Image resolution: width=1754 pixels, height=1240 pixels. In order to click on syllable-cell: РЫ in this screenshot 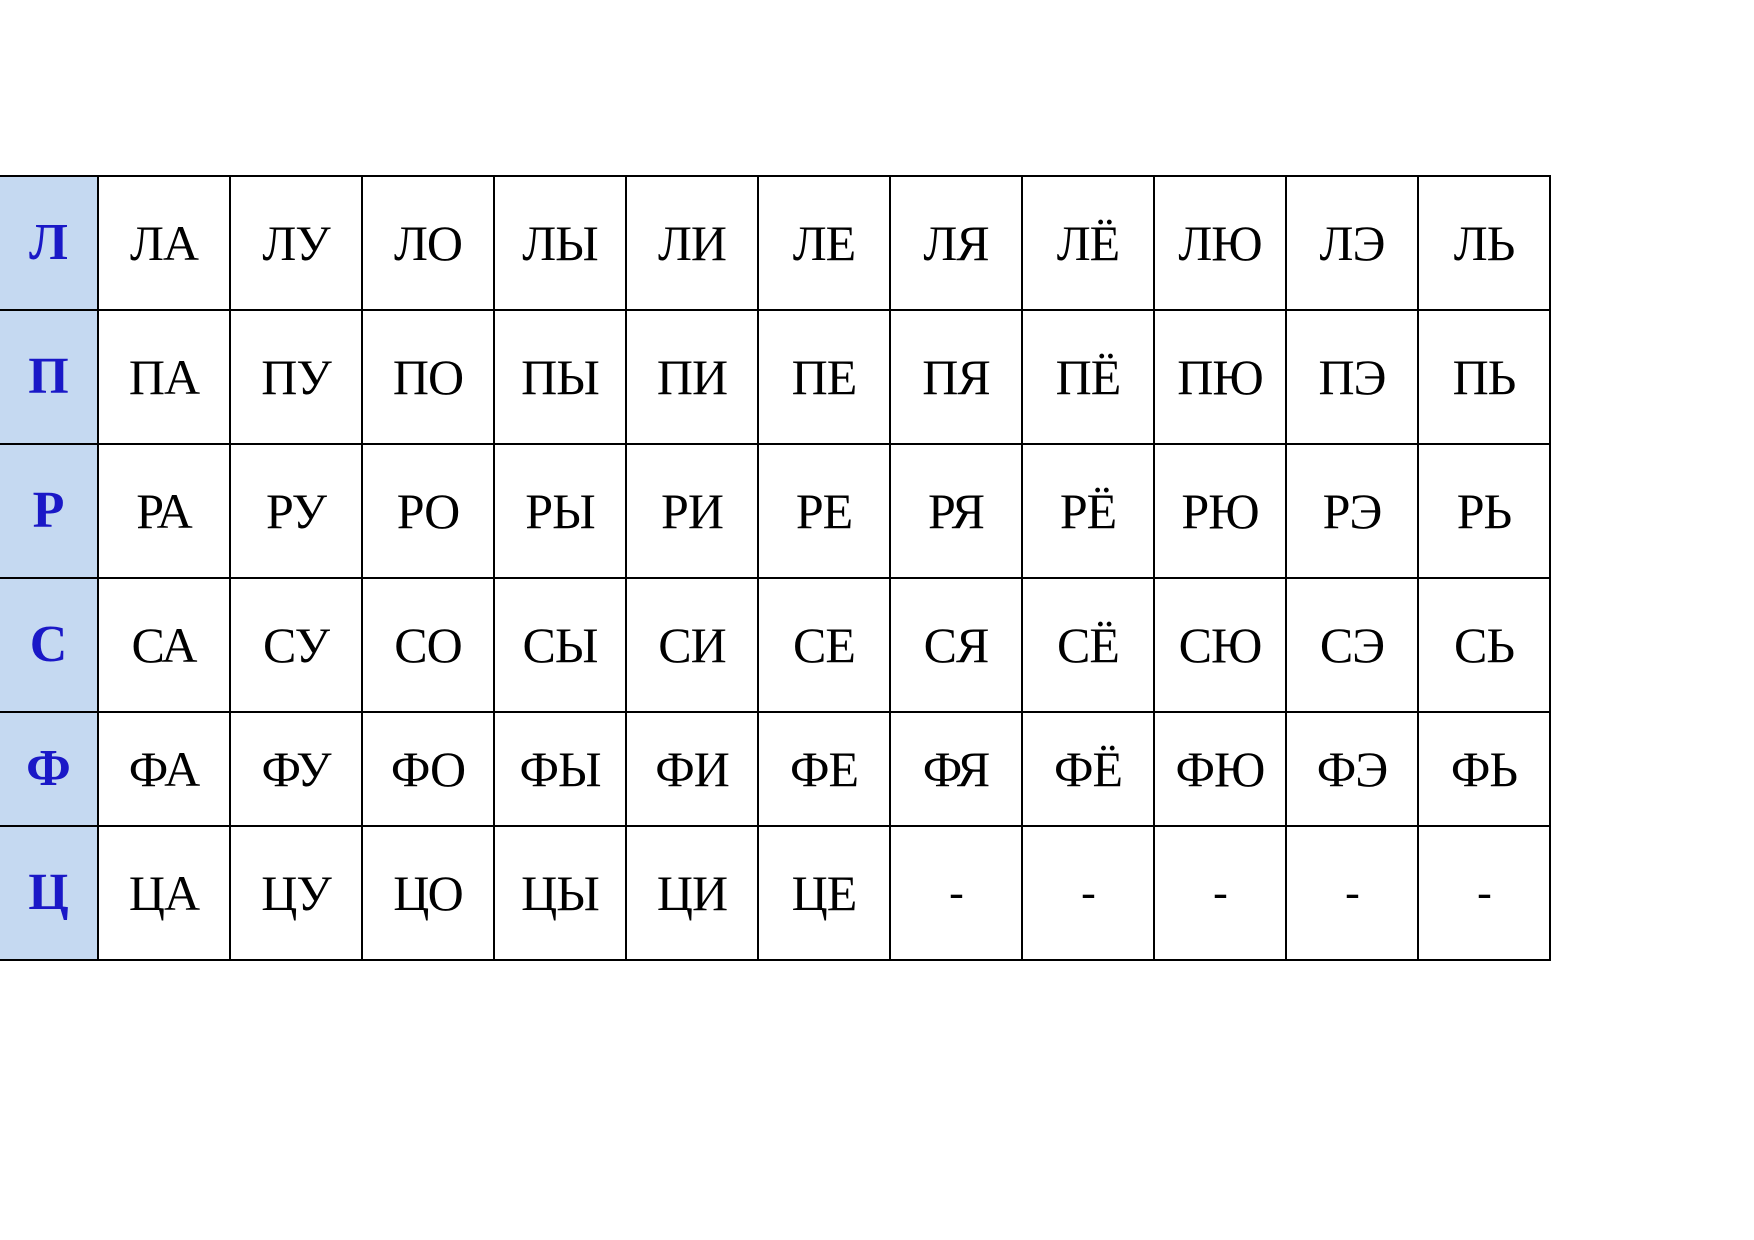, I will do `click(560, 511)`.